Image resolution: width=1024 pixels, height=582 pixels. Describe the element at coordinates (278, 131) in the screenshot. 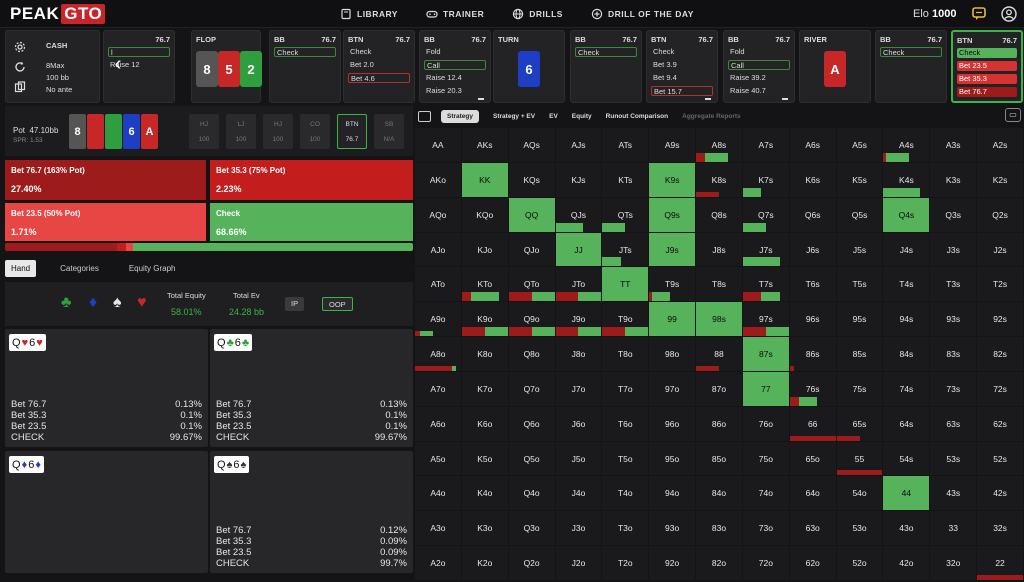

I see `seat-hj: HJ 100` at that location.